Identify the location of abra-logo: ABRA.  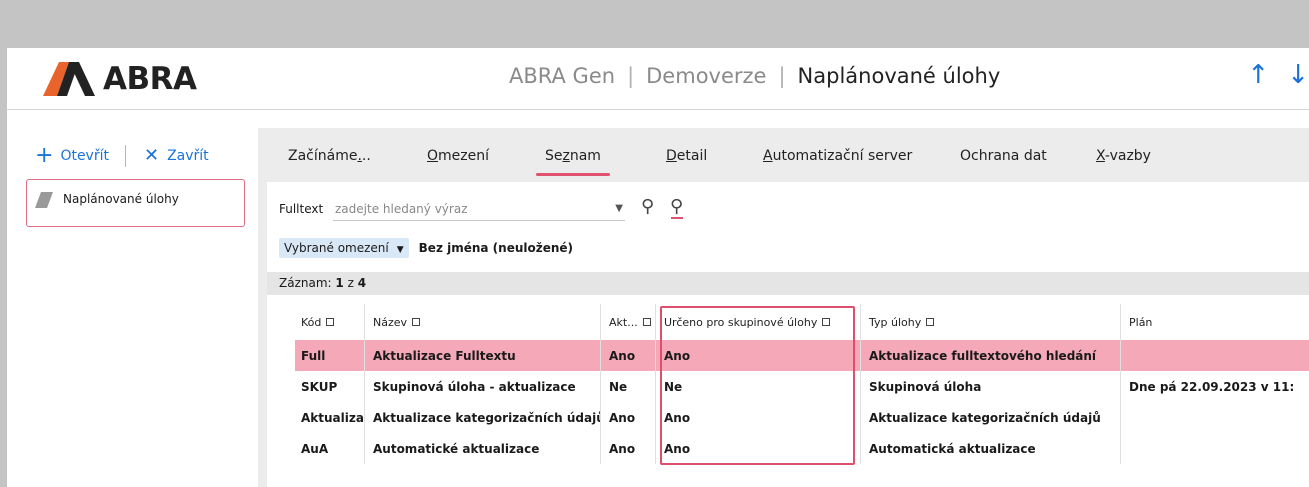
(120, 79).